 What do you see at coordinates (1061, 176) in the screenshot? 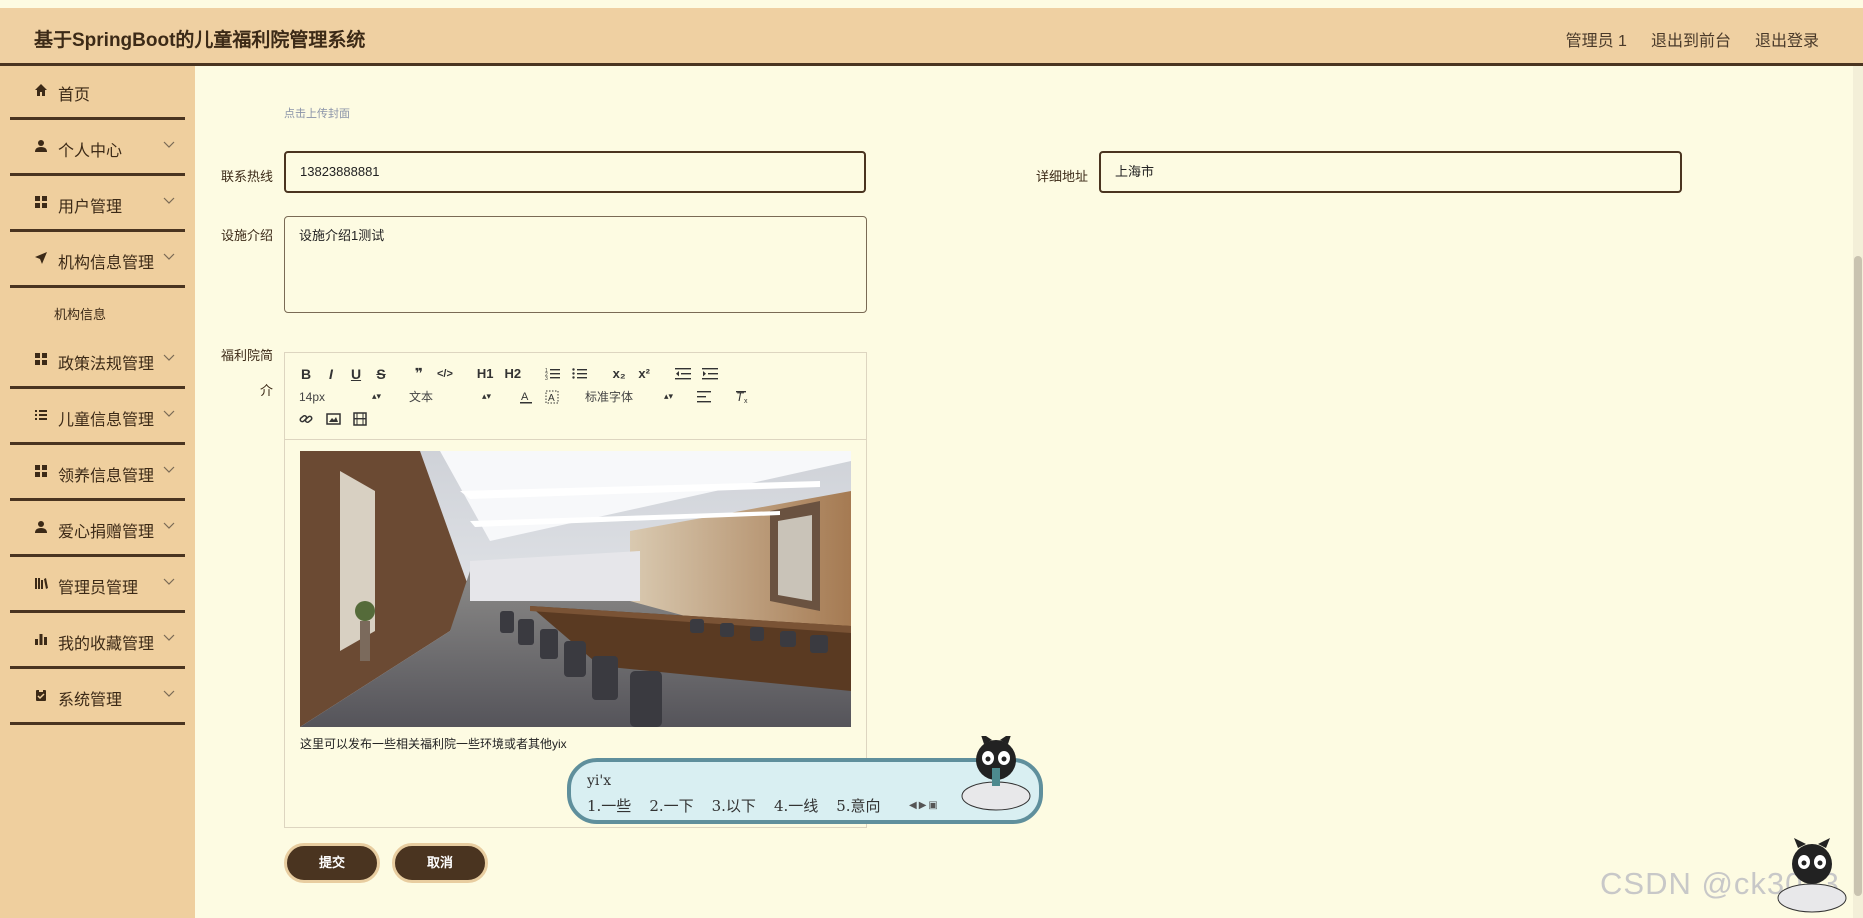
I see `address-label: 详细地址` at bounding box center [1061, 176].